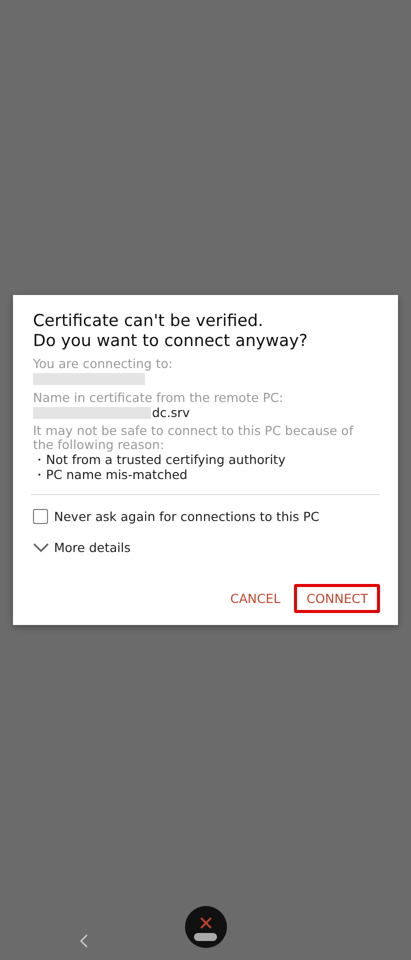  What do you see at coordinates (193, 438) in the screenshot?
I see `warning-text: It may not be safe to connect to this PC because of the following reason:` at bounding box center [193, 438].